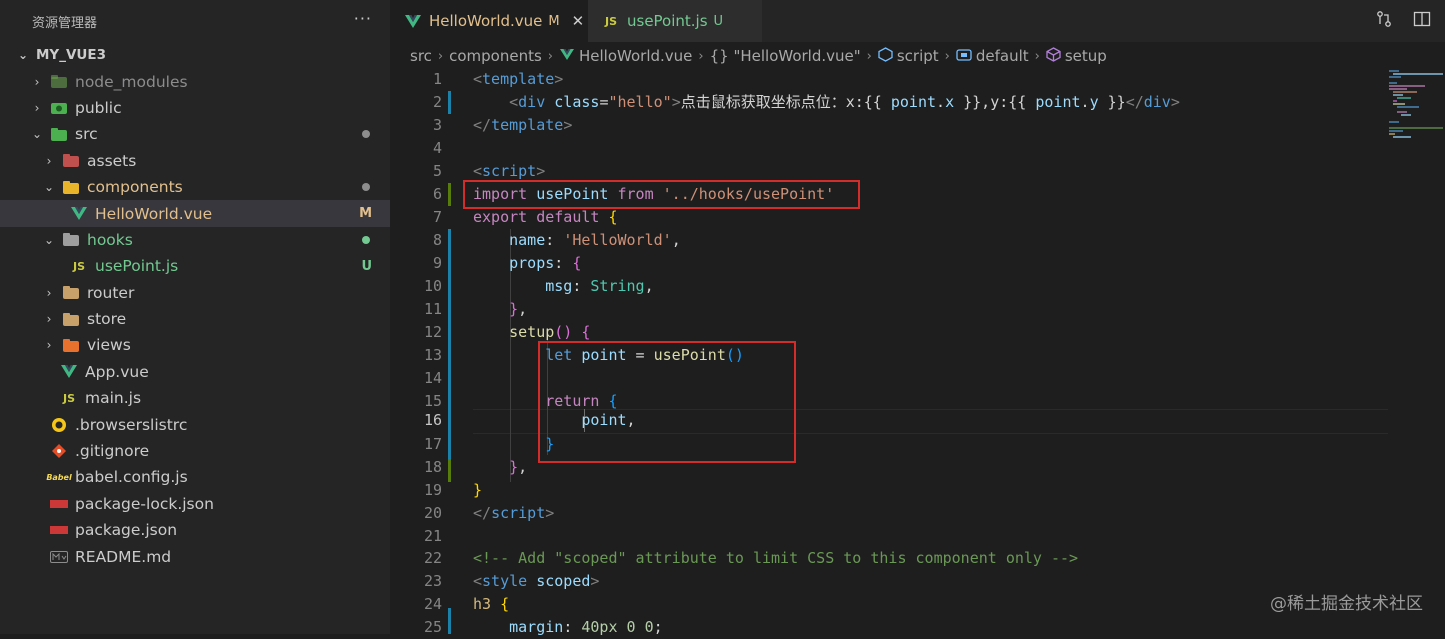 The height and width of the screenshot is (639, 1445). Describe the element at coordinates (366, 266) in the screenshot. I see `untracked-badge: U` at that location.